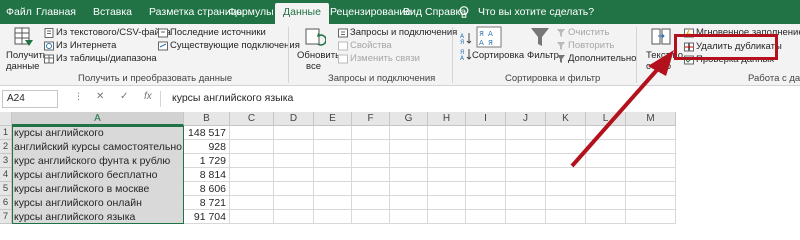 The width and height of the screenshot is (800, 240). I want to click on cell-i1, so click(486, 133).